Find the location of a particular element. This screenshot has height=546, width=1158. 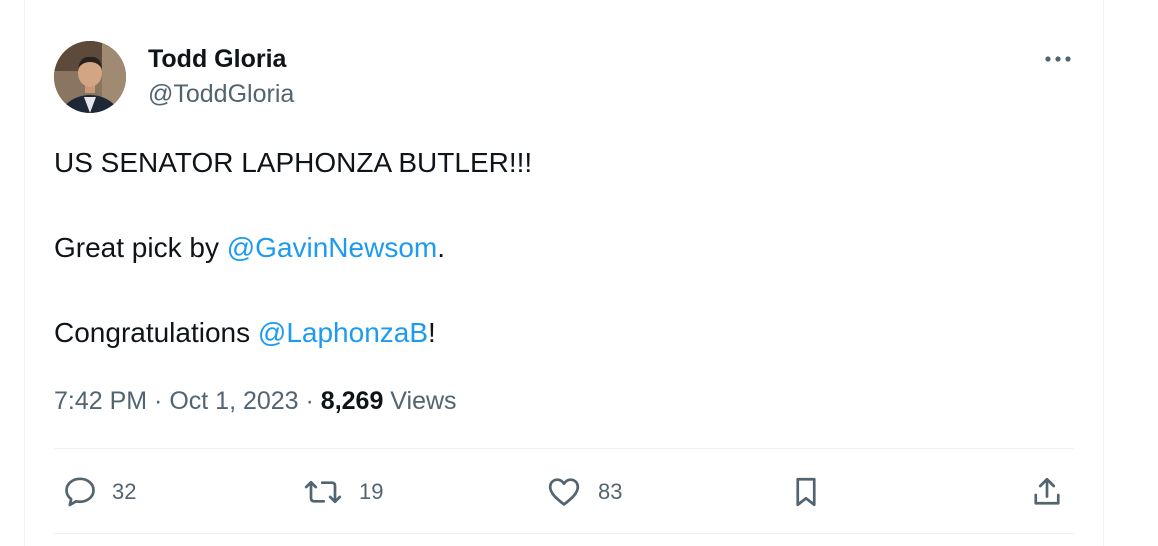

share-upload-icon is located at coordinates (1047, 491).